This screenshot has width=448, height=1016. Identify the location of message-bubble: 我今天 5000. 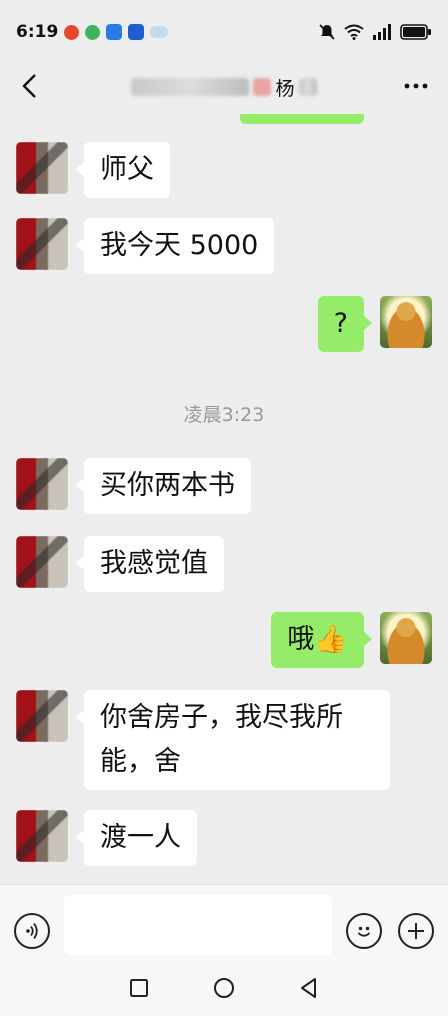
(175, 246).